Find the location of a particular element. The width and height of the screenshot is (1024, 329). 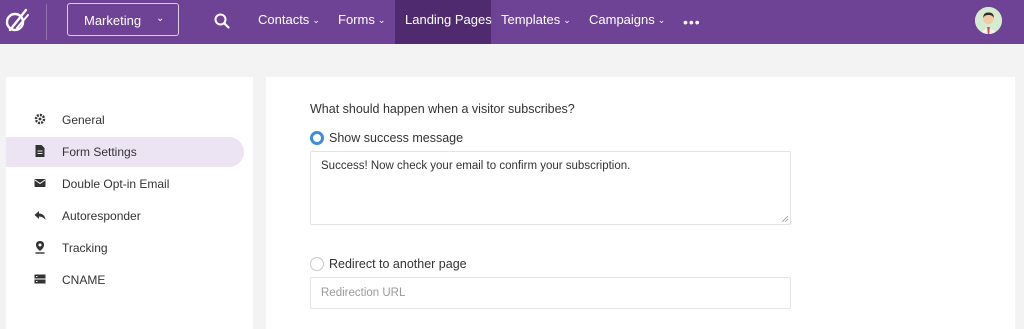

redirect-page-radio is located at coordinates (317, 264).